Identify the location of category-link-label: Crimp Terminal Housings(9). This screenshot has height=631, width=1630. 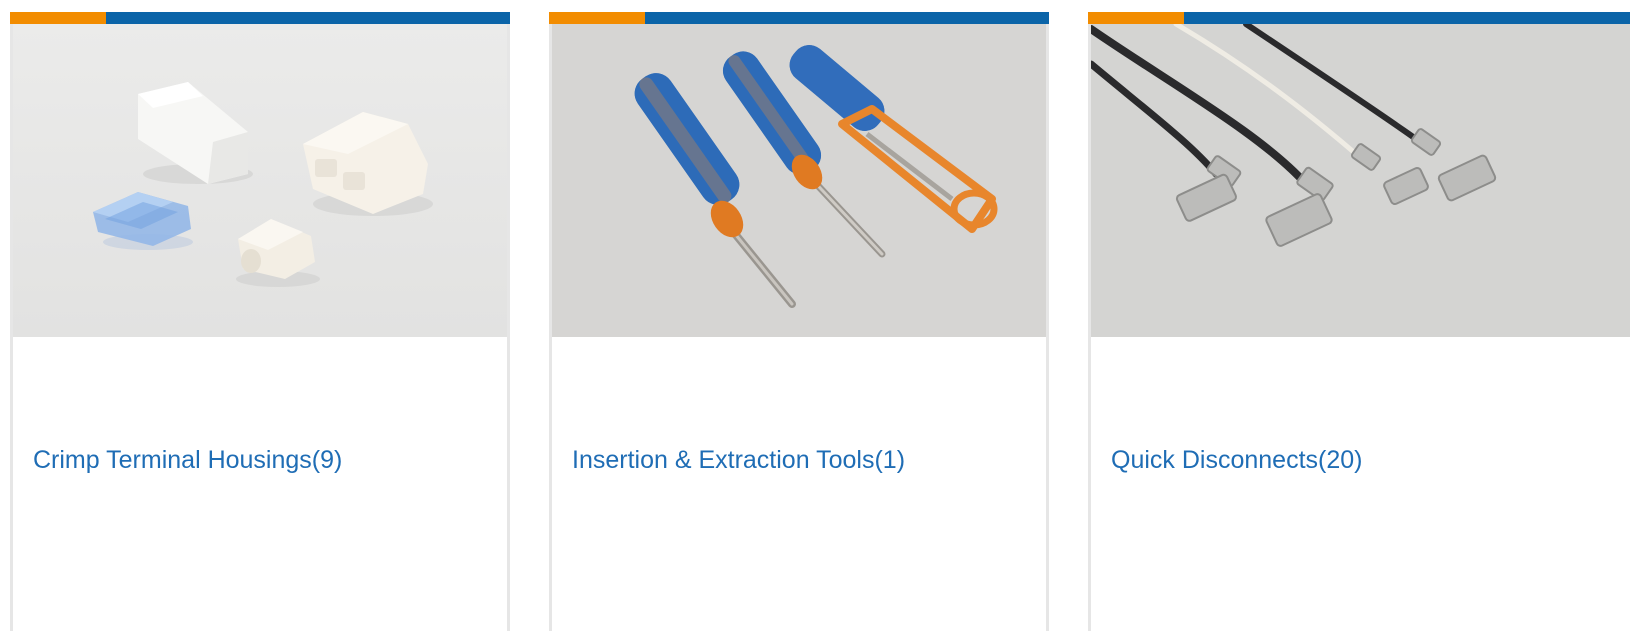
(187, 460).